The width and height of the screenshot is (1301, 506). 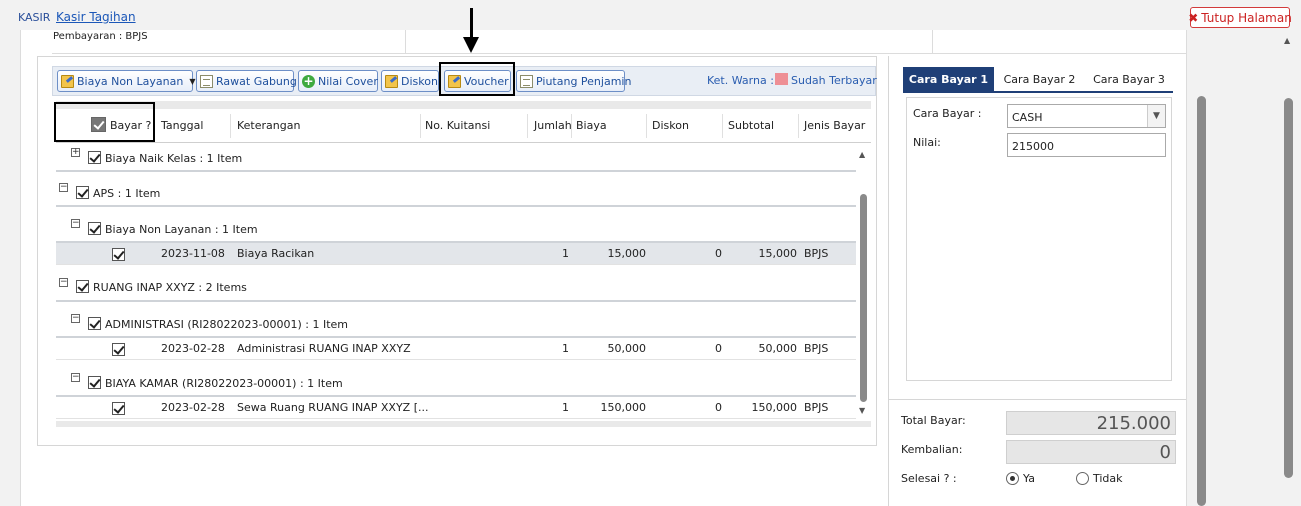 I want to click on col-subtotal: Subtotal, so click(x=751, y=125).